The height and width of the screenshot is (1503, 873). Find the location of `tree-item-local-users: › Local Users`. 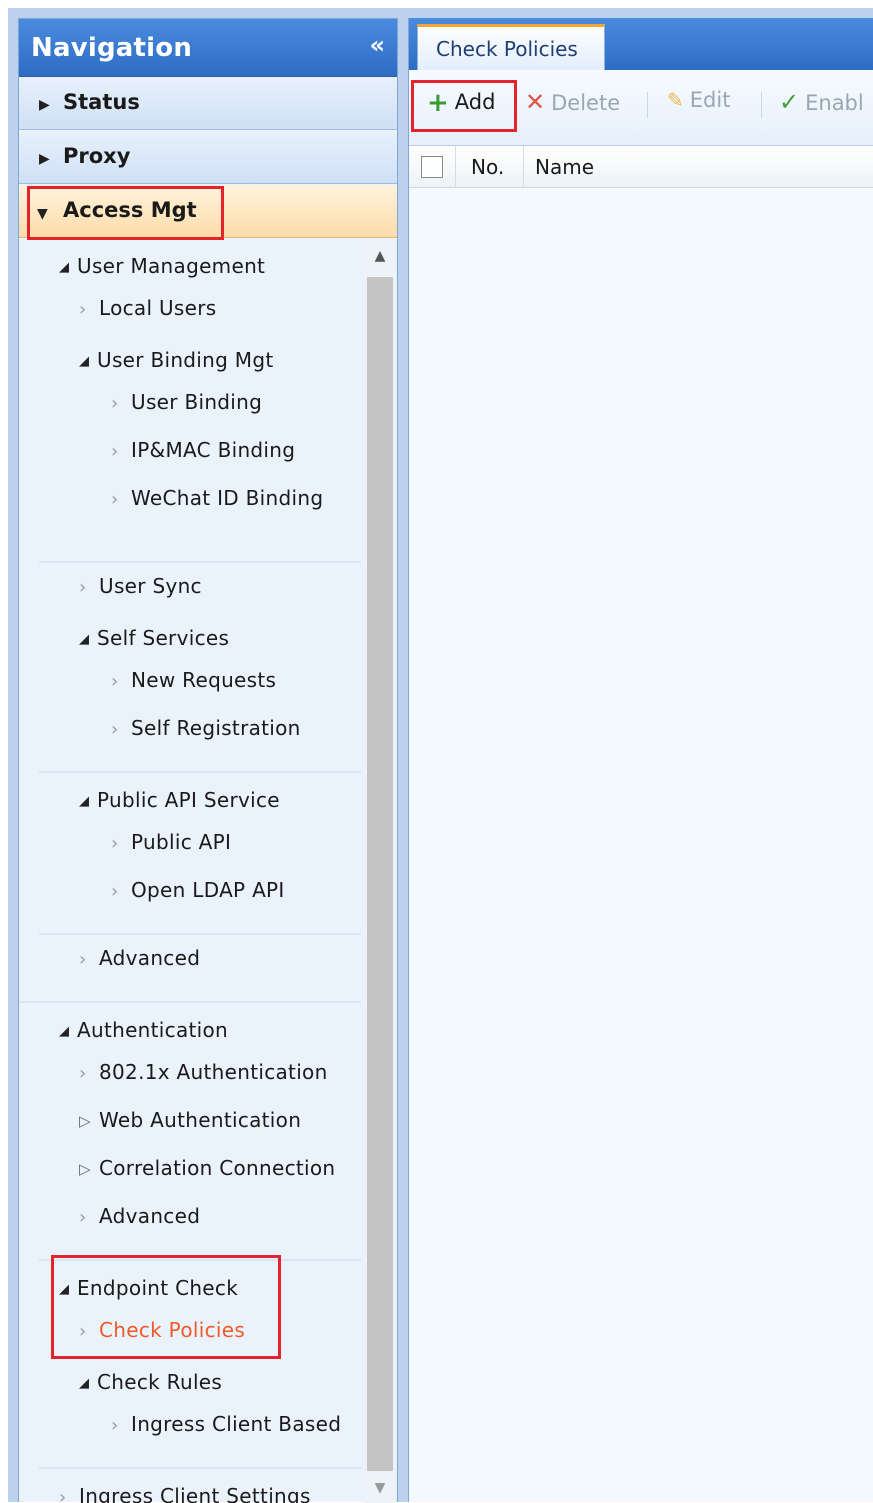

tree-item-local-users: › Local Users is located at coordinates (148, 308).